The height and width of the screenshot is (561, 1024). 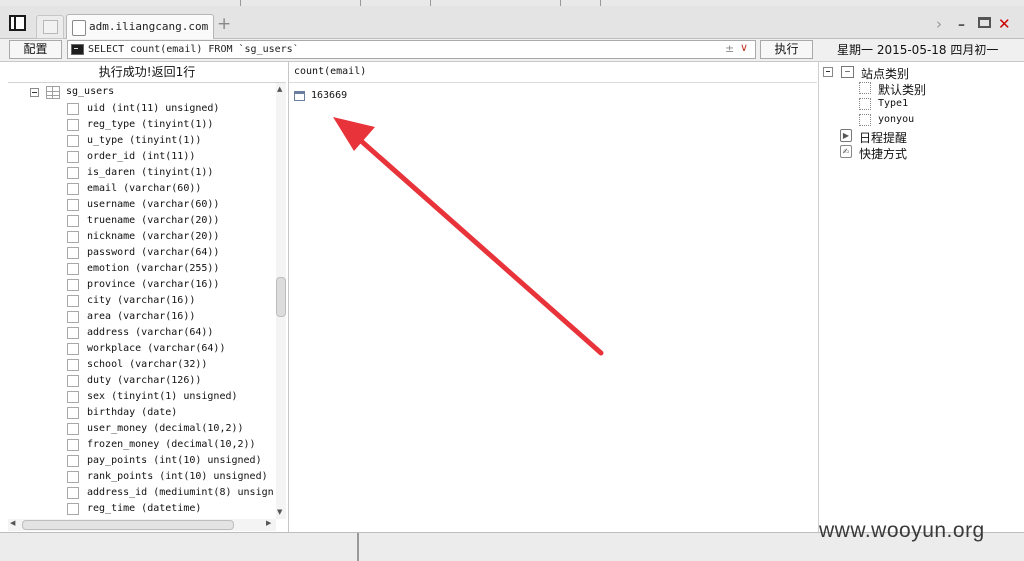 I want to click on column-label: city (varchar(16)), so click(x=141, y=300).